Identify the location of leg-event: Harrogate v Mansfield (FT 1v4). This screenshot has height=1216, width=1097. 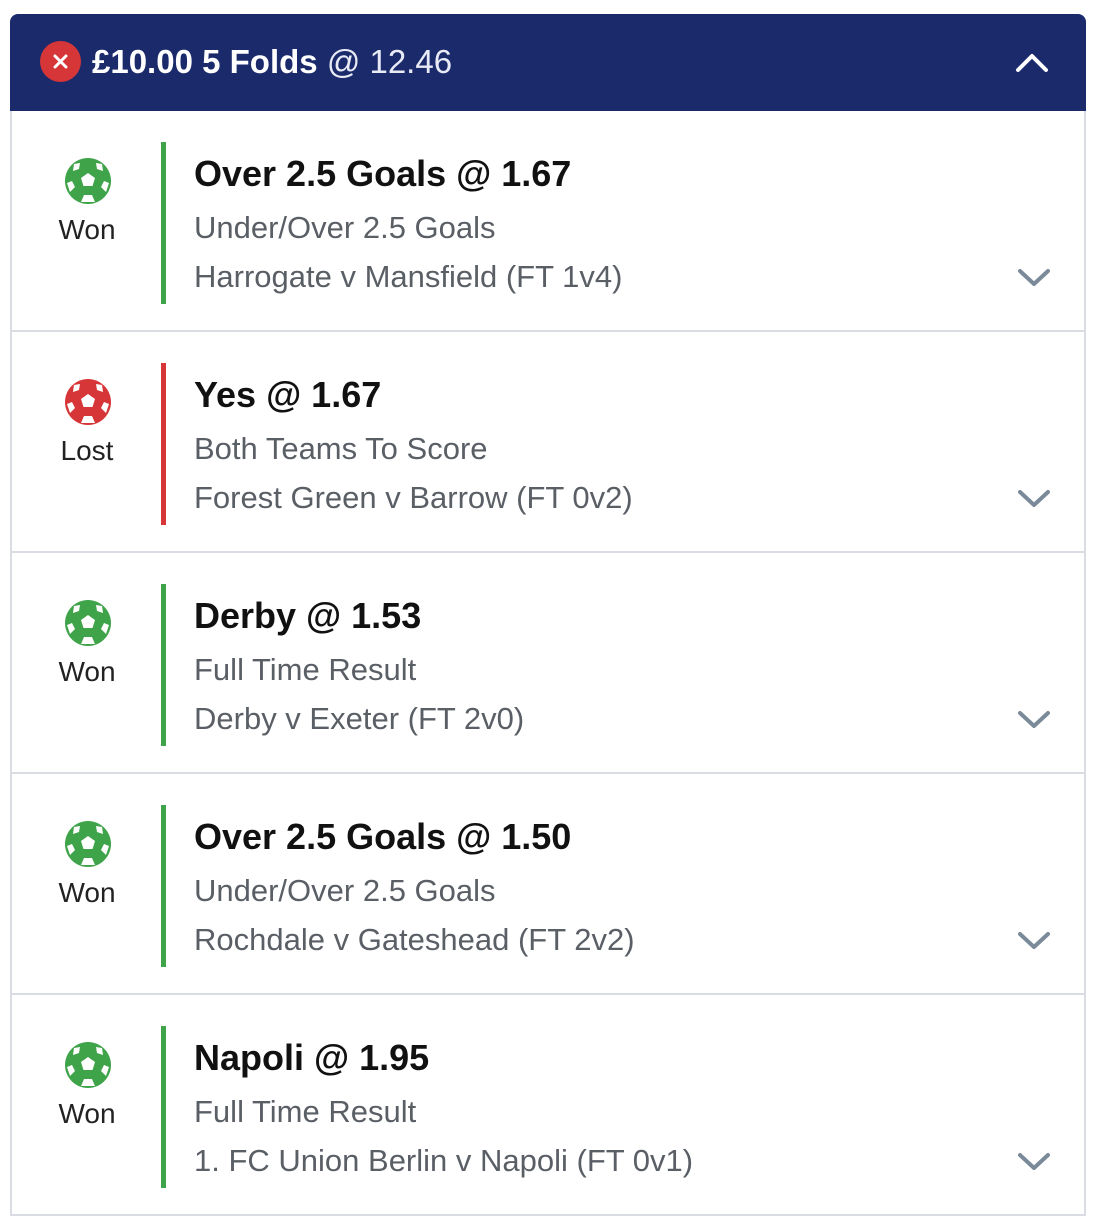
(408, 276).